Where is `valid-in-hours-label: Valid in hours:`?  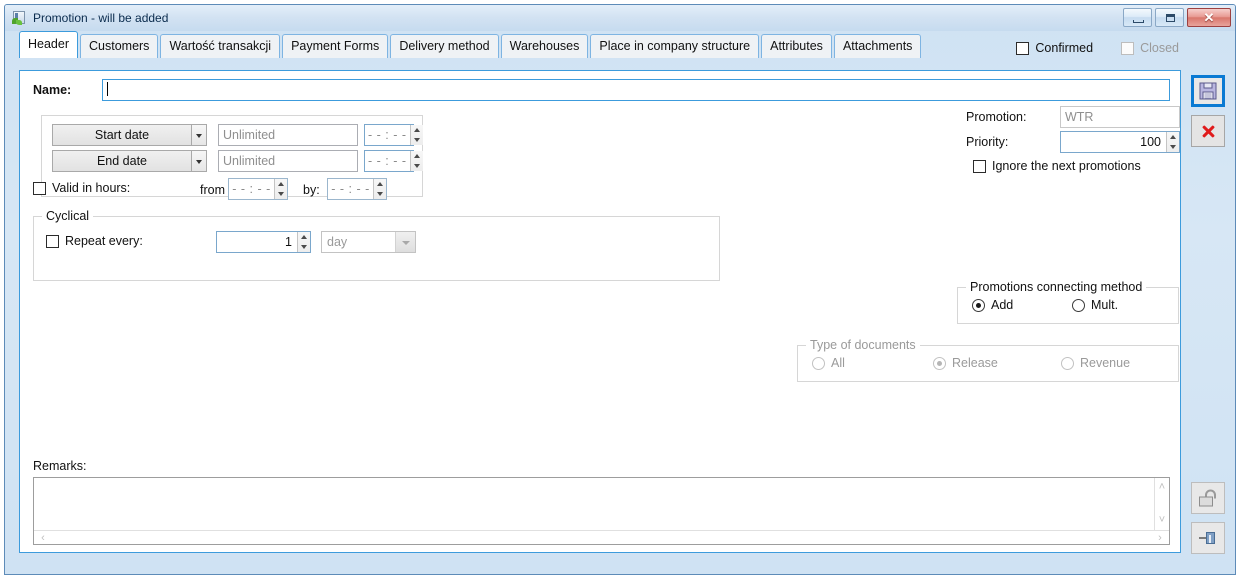
valid-in-hours-label: Valid in hours: is located at coordinates (91, 188).